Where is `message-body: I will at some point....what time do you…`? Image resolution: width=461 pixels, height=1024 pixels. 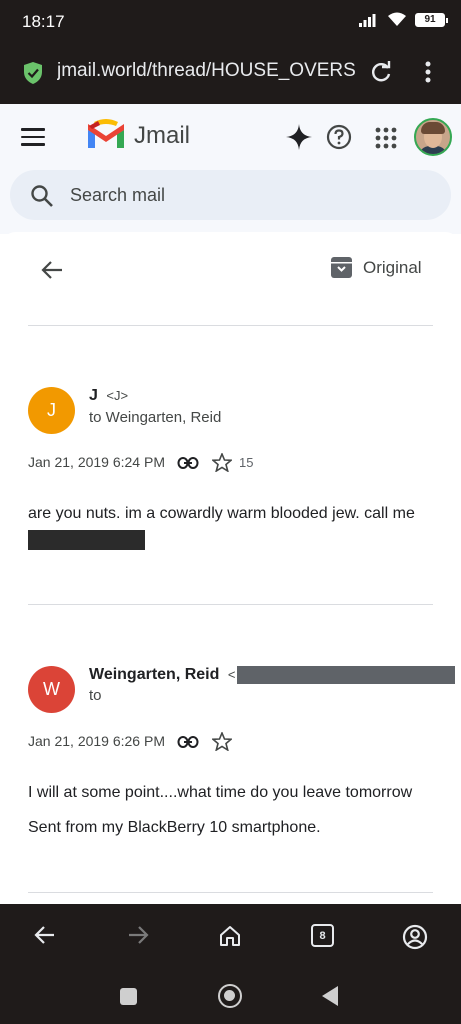
message-body: I will at some point....what time do you… is located at coordinates (220, 792).